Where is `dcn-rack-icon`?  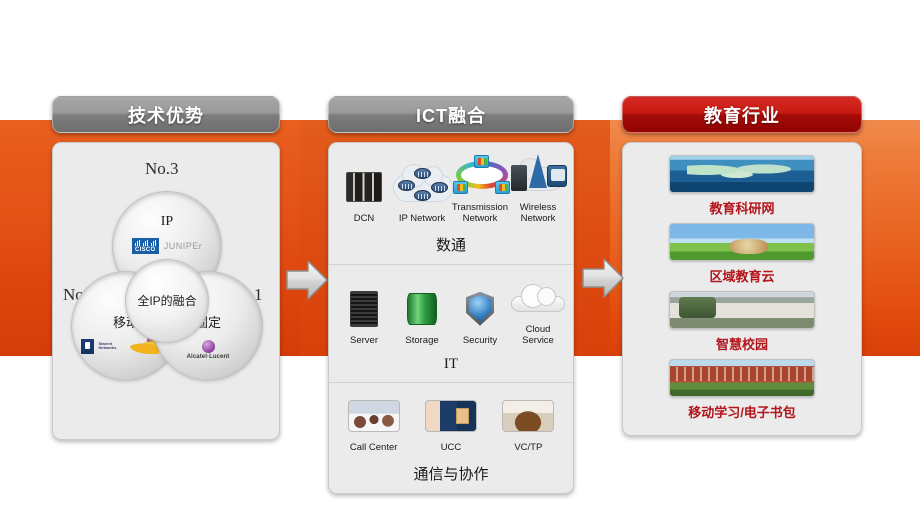 dcn-rack-icon is located at coordinates (364, 187).